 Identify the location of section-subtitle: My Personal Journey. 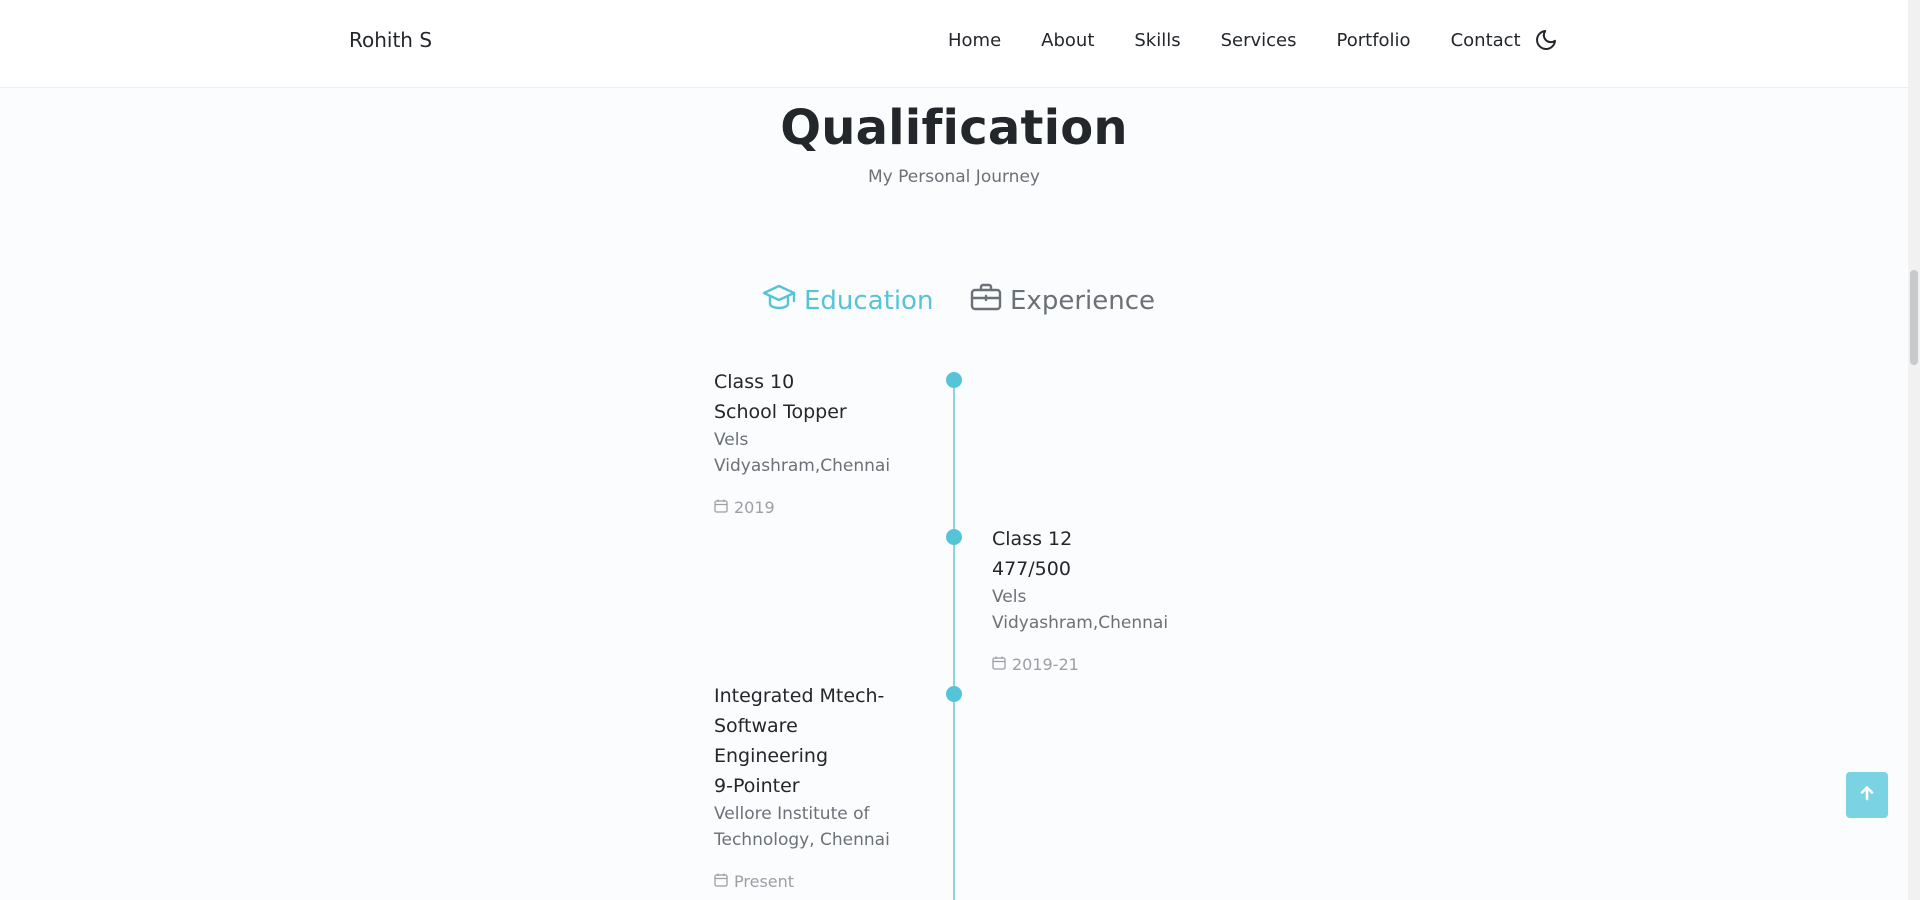
(954, 177).